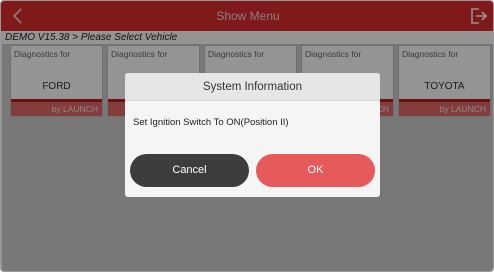 The image size is (494, 272). What do you see at coordinates (252, 87) in the screenshot?
I see `dialog-title: System Information` at bounding box center [252, 87].